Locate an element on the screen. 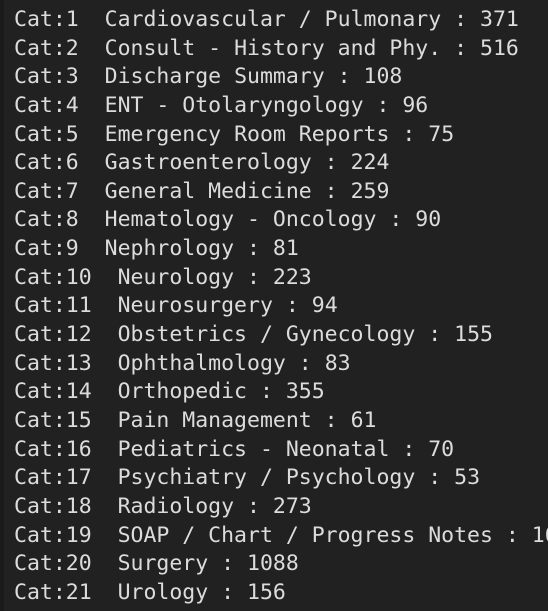 This screenshot has height=611, width=548. category-label: Cat:3 is located at coordinates (46, 77).